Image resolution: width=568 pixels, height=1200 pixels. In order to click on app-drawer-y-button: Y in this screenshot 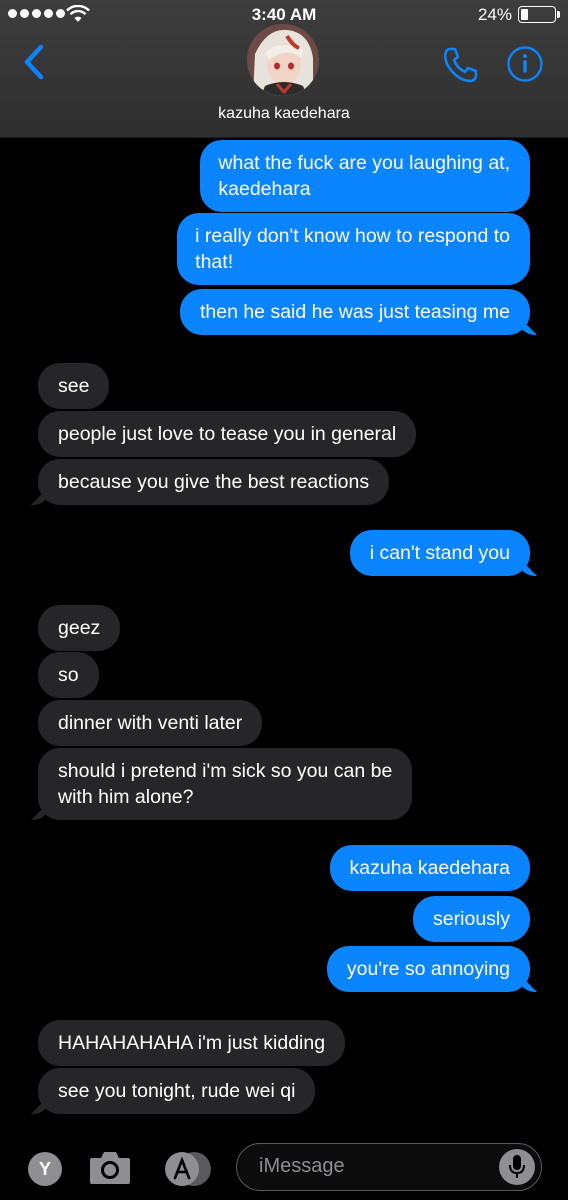, I will do `click(45, 1169)`.